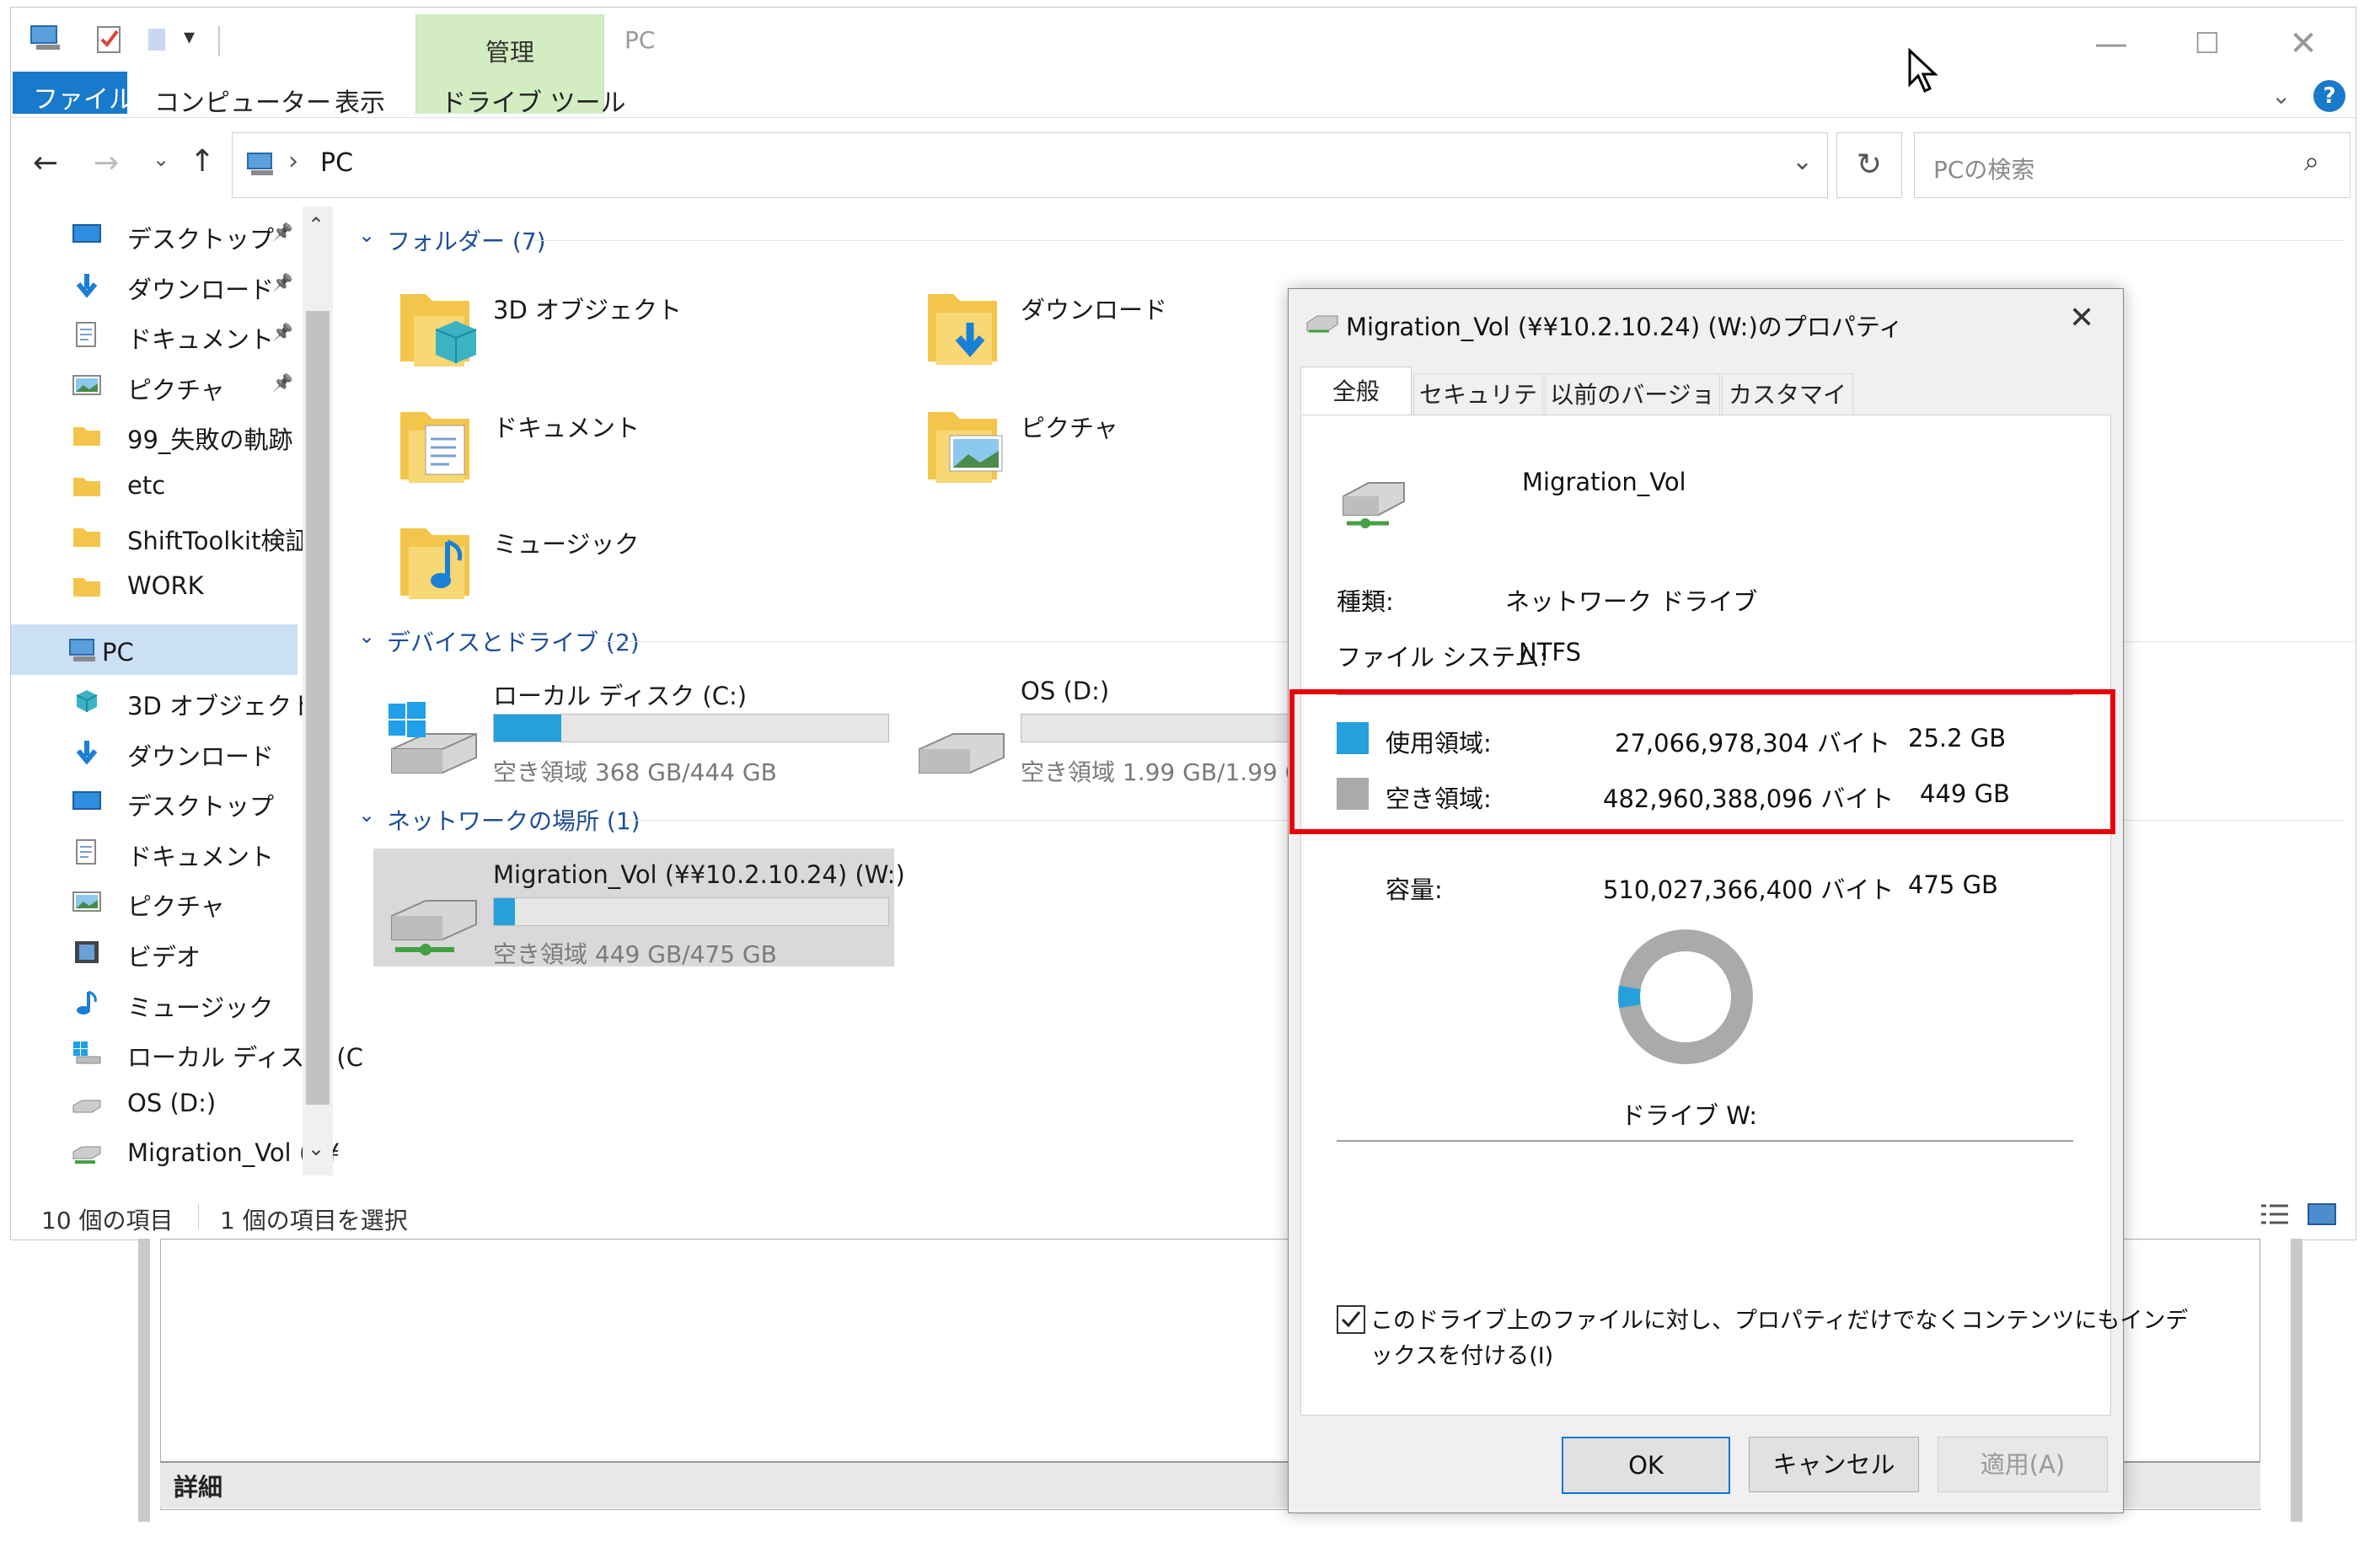 Image resolution: width=2380 pixels, height=1542 pixels. I want to click on desktop-icon, so click(87, 234).